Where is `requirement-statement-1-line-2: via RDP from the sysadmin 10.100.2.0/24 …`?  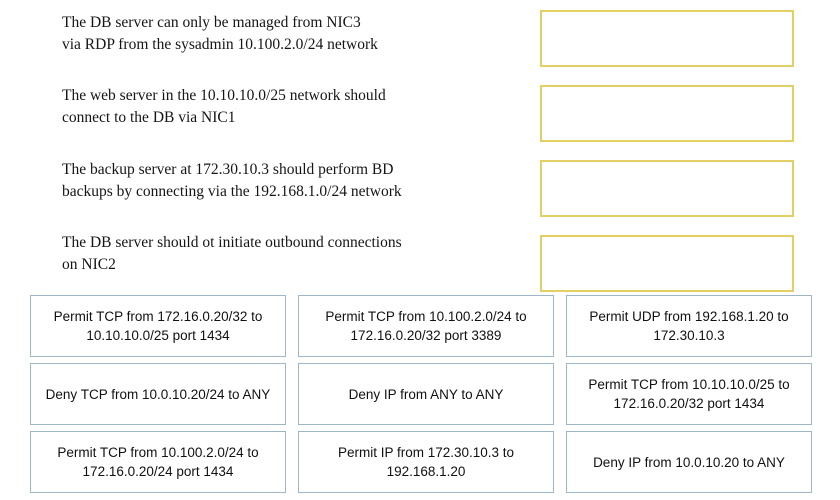
requirement-statement-1-line-2: via RDP from the sysadmin 10.100.2.0/24 … is located at coordinates (220, 44).